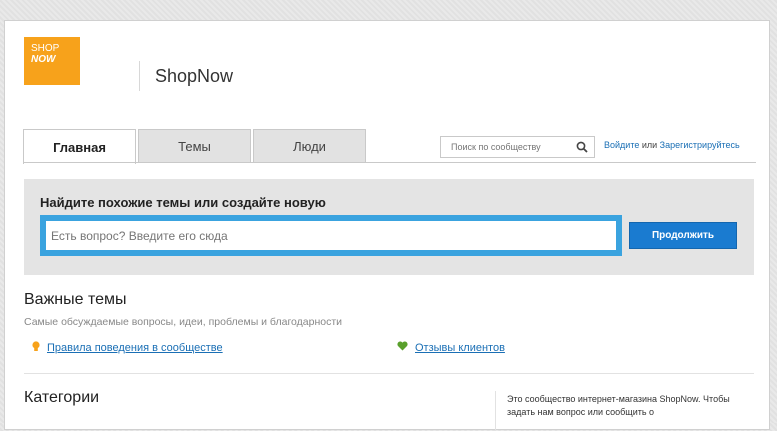 This screenshot has width=777, height=431. I want to click on tab-home: Главная, so click(79, 146).